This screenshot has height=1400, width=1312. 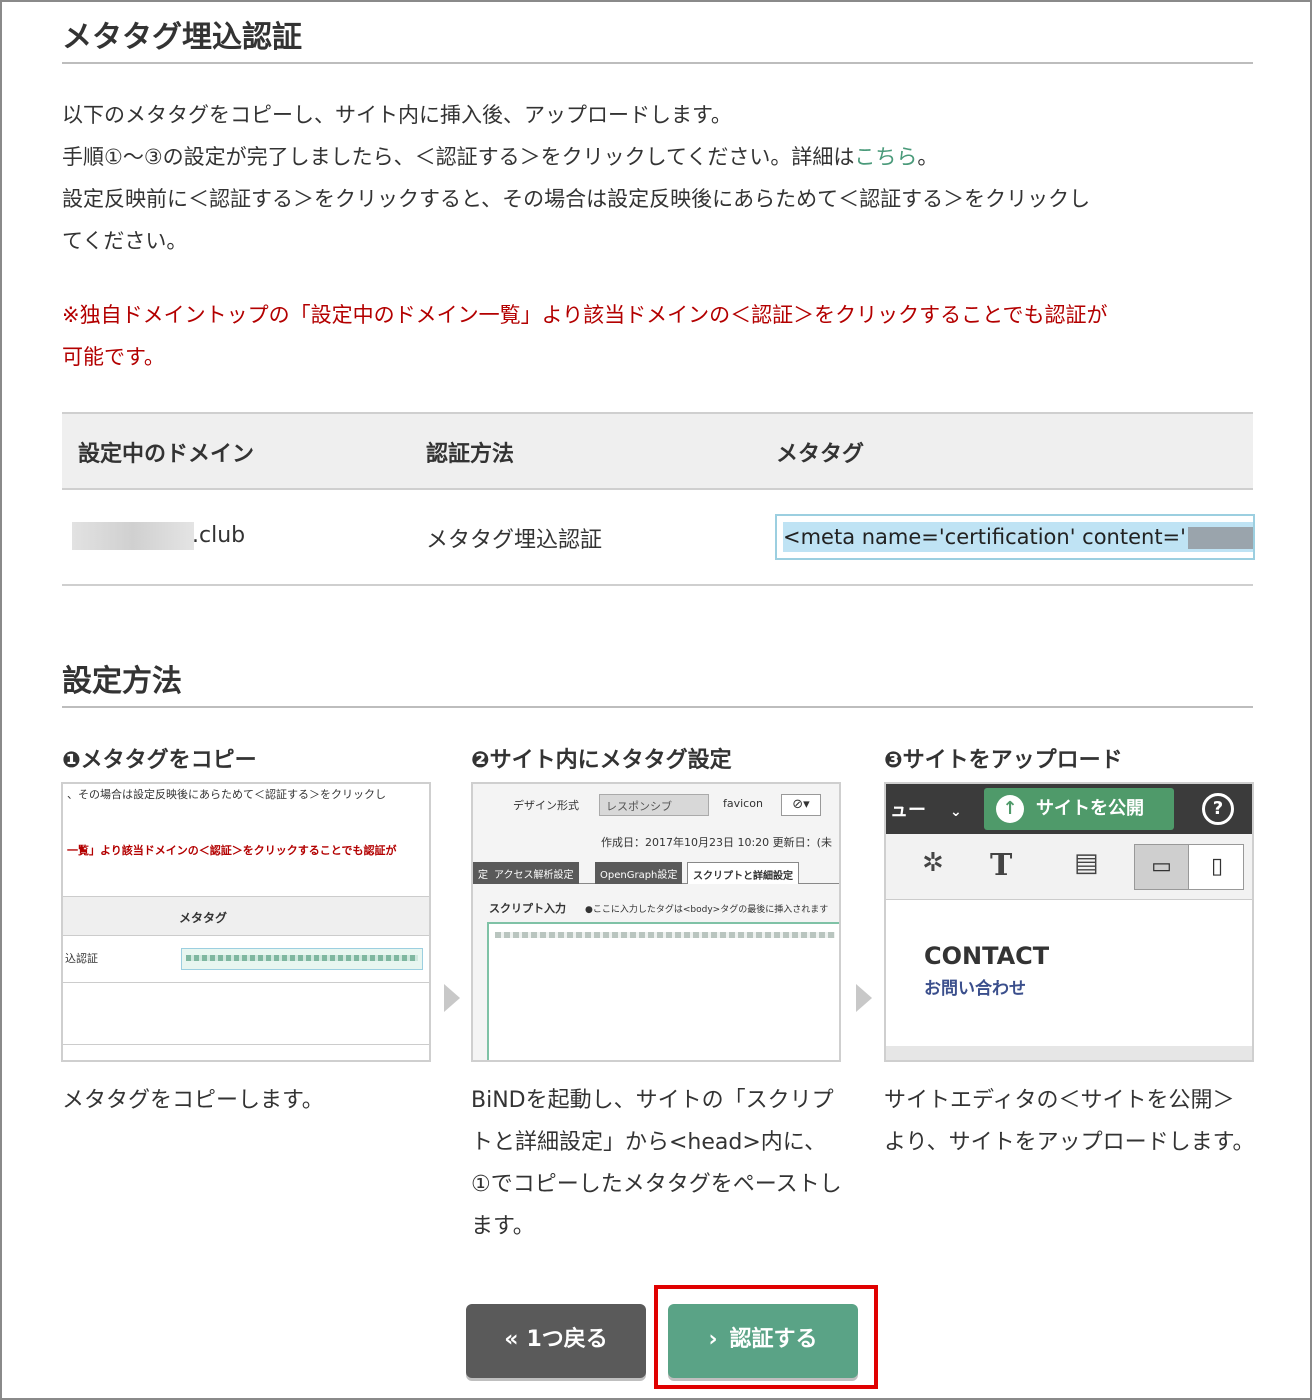 What do you see at coordinates (984, 537) in the screenshot?
I see `metatag-text: <meta name='certification' content='` at bounding box center [984, 537].